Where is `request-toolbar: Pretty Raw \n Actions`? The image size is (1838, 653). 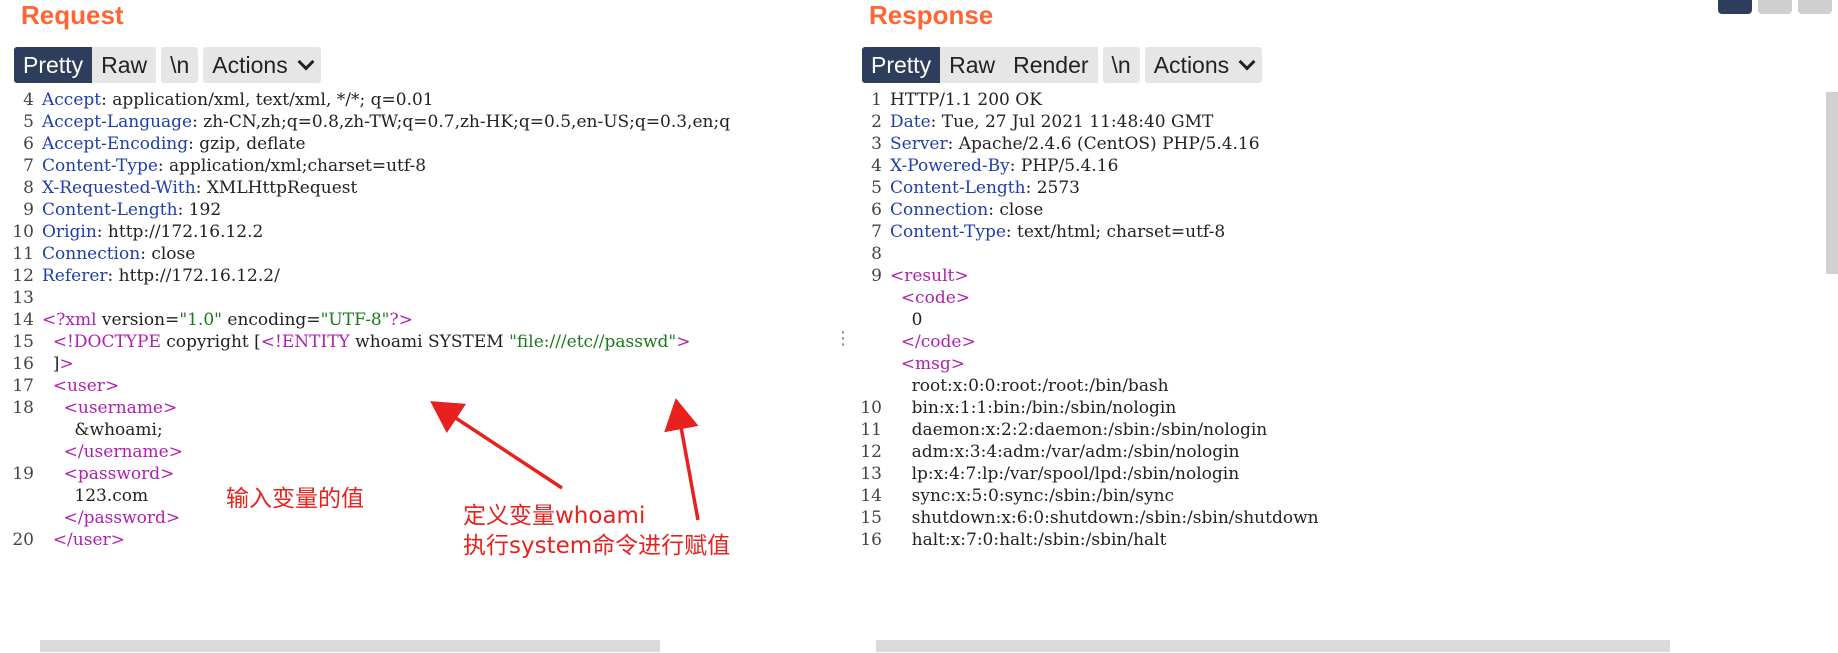
request-toolbar: Pretty Raw \n Actions is located at coordinates (167, 65).